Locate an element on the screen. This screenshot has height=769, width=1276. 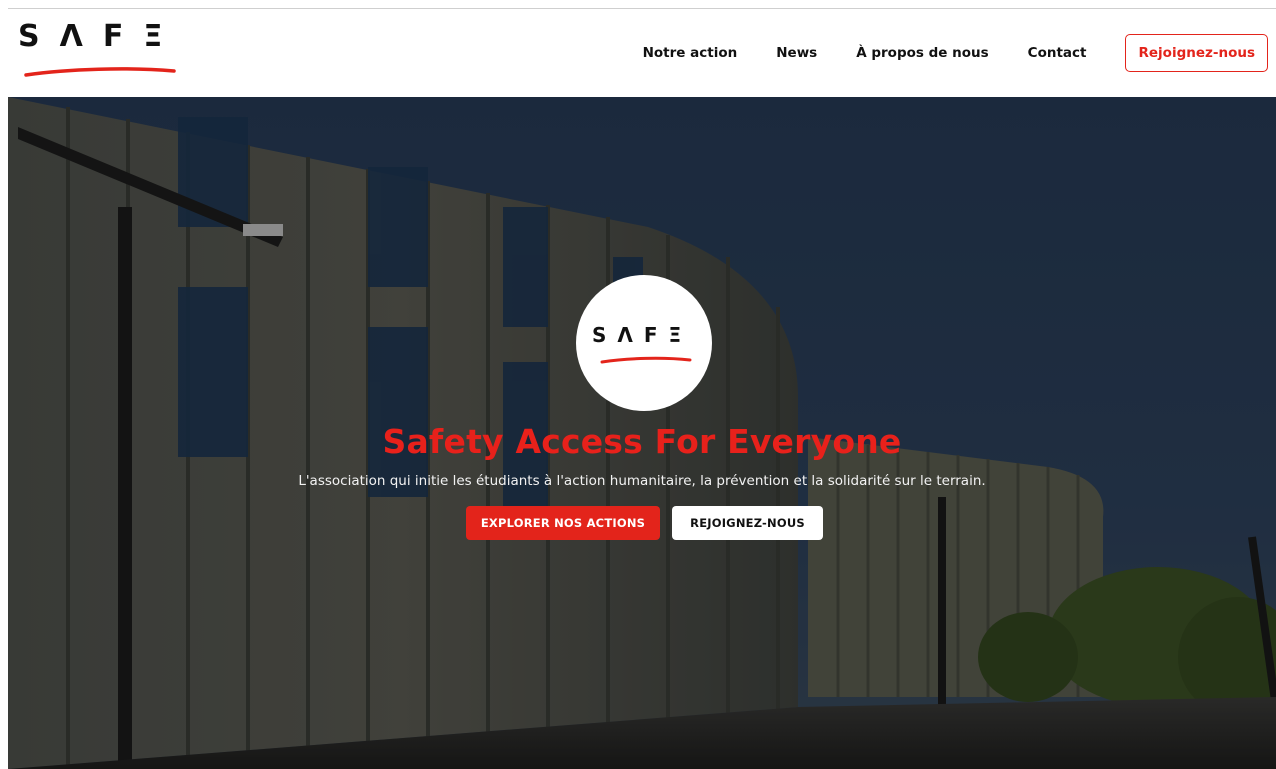
hero-title: Safety Access For Everyone is located at coordinates (642, 441).